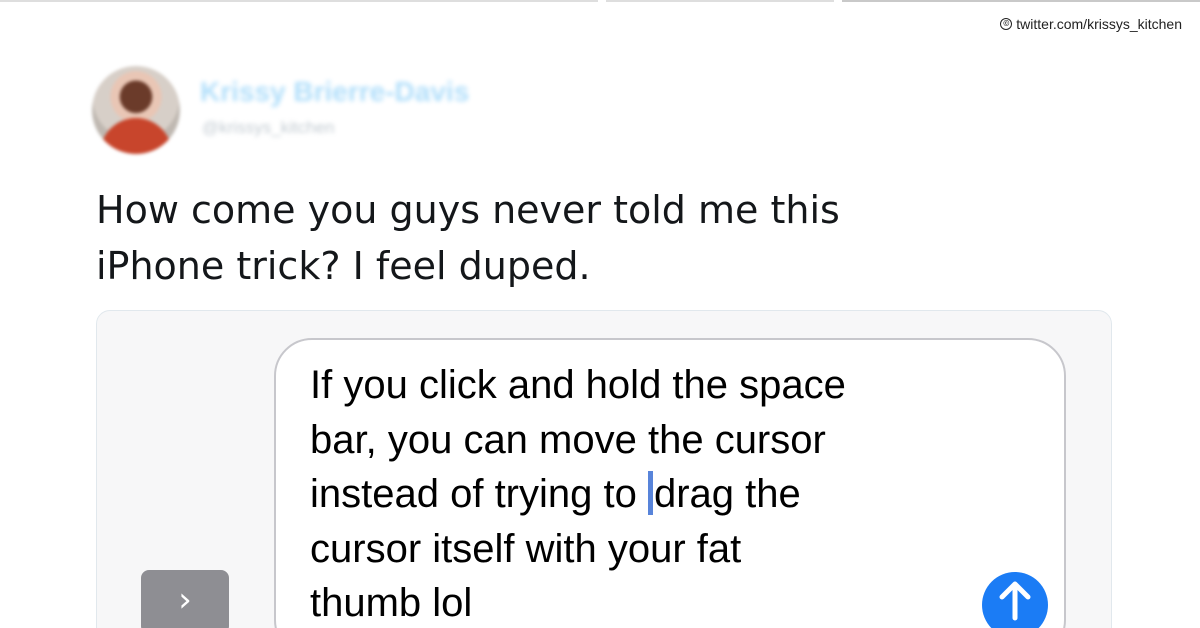 This screenshot has height=628, width=1200. Describe the element at coordinates (1006, 24) in the screenshot. I see `copyright-icon: ©` at that location.